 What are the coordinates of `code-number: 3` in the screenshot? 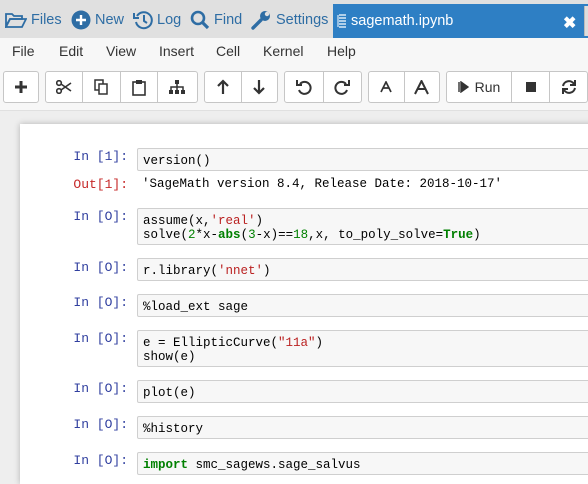 It's located at (252, 235).